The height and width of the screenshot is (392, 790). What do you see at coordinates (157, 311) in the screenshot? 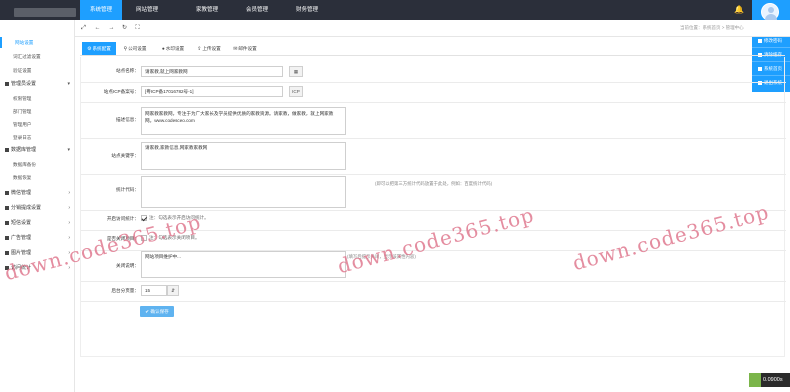
I see `save-button: ✔ 确认保存` at bounding box center [157, 311].